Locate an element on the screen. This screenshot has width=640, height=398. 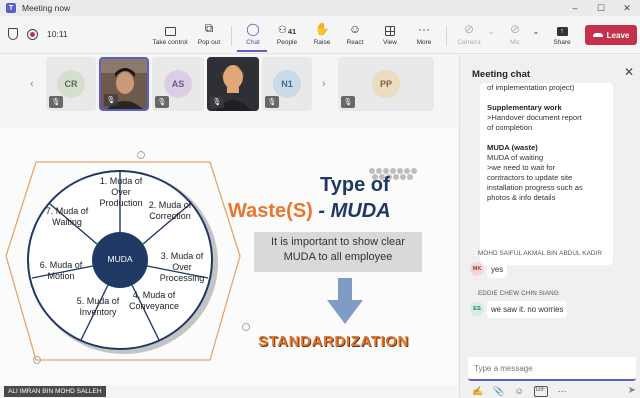
attach-icon: 📎 is located at coordinates (498, 391).